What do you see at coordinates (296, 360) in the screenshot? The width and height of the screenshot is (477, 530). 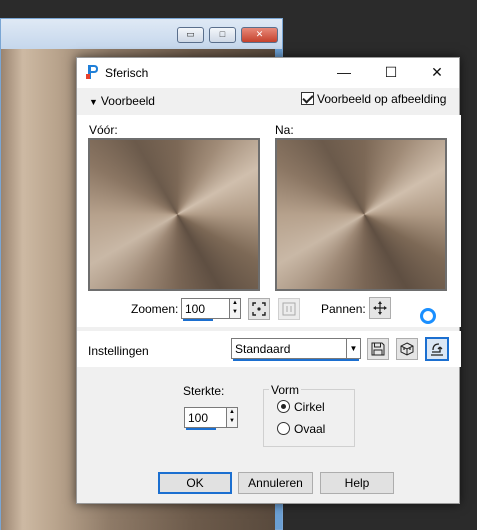 I see `settings-focus-underline` at bounding box center [296, 360].